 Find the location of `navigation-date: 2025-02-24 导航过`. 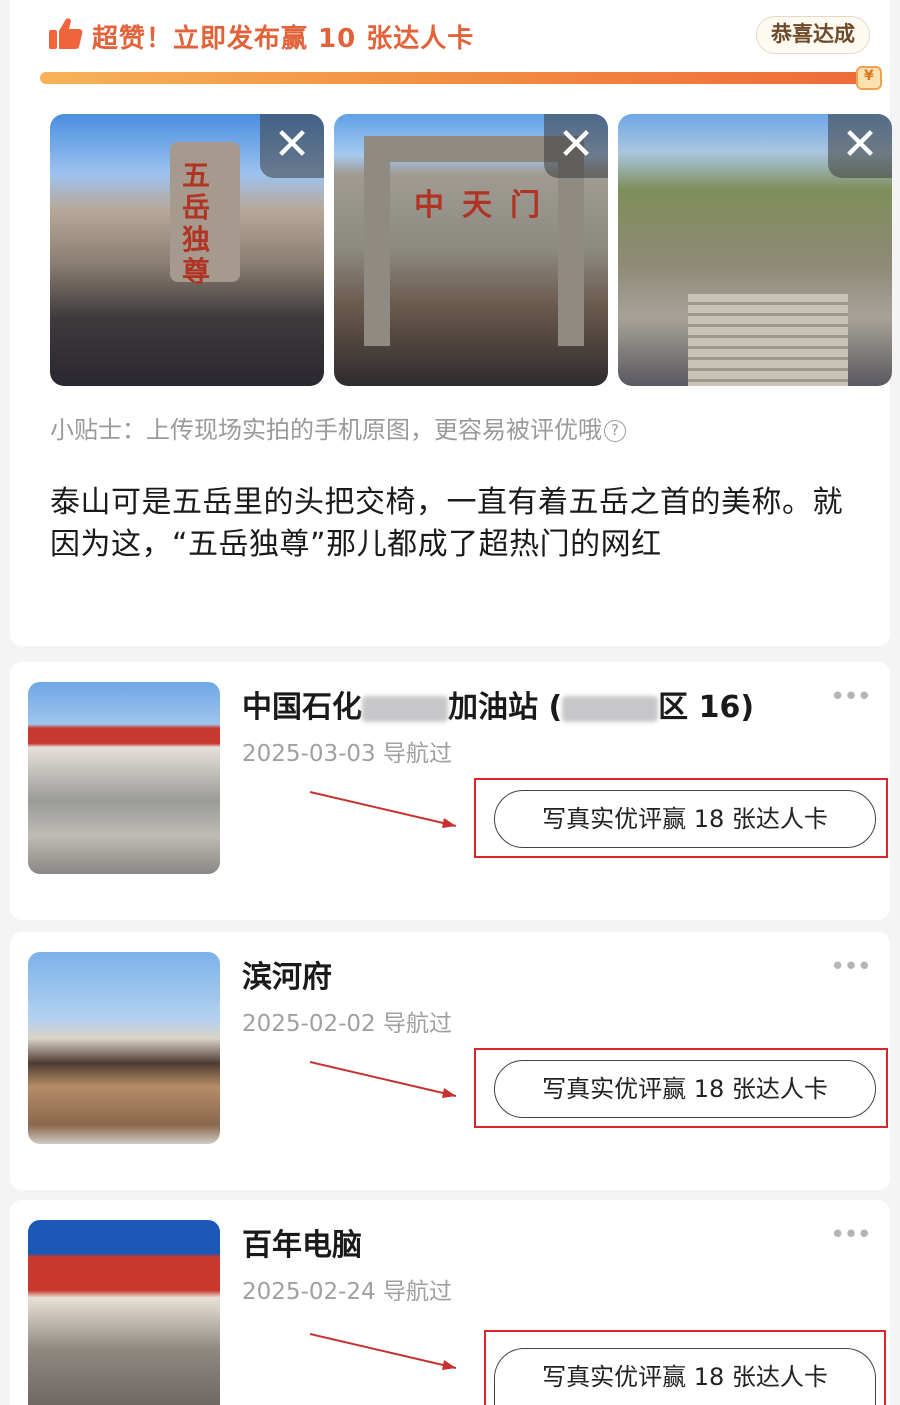

navigation-date: 2025-02-24 导航过 is located at coordinates (347, 1292).